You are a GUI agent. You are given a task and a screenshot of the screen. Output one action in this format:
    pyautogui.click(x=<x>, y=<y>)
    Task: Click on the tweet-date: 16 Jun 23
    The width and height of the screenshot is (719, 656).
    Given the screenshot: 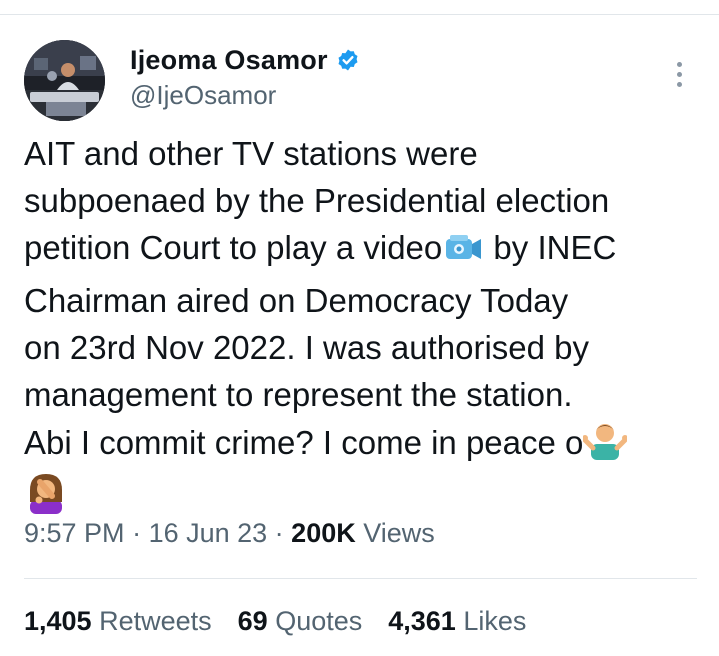 What is the action you would take?
    pyautogui.click(x=208, y=533)
    